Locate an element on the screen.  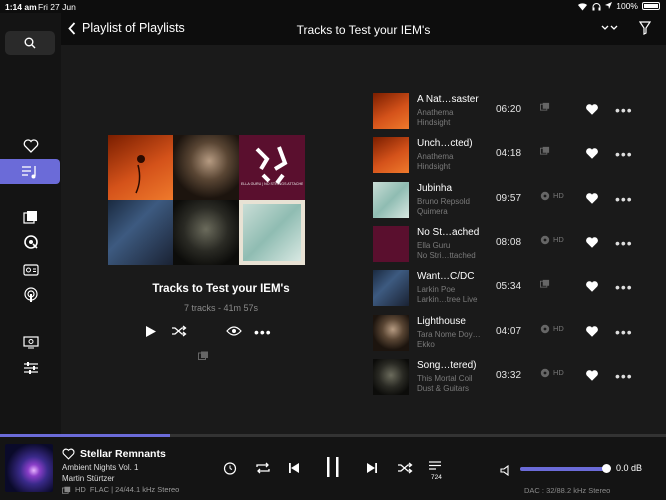
eye-icon is located at coordinates (234, 331).